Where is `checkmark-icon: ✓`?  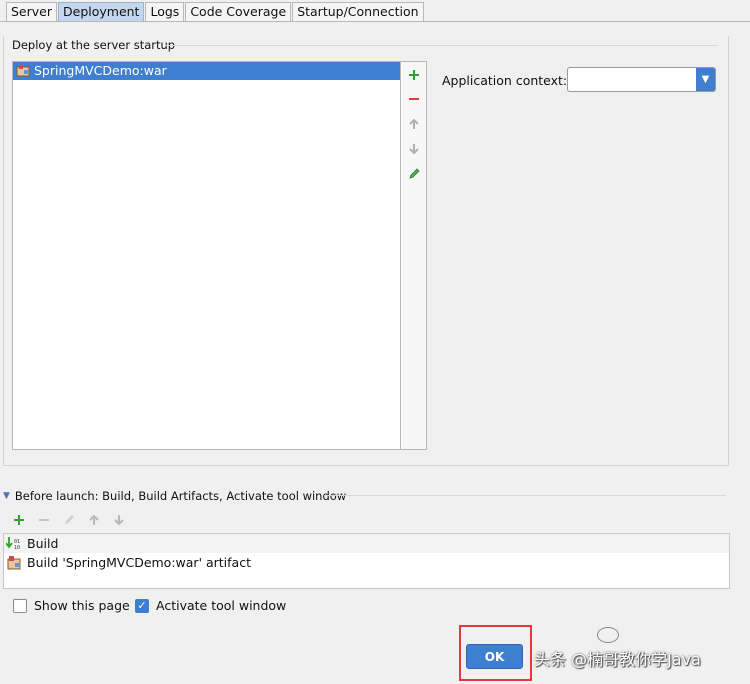 checkmark-icon: ✓ is located at coordinates (142, 605).